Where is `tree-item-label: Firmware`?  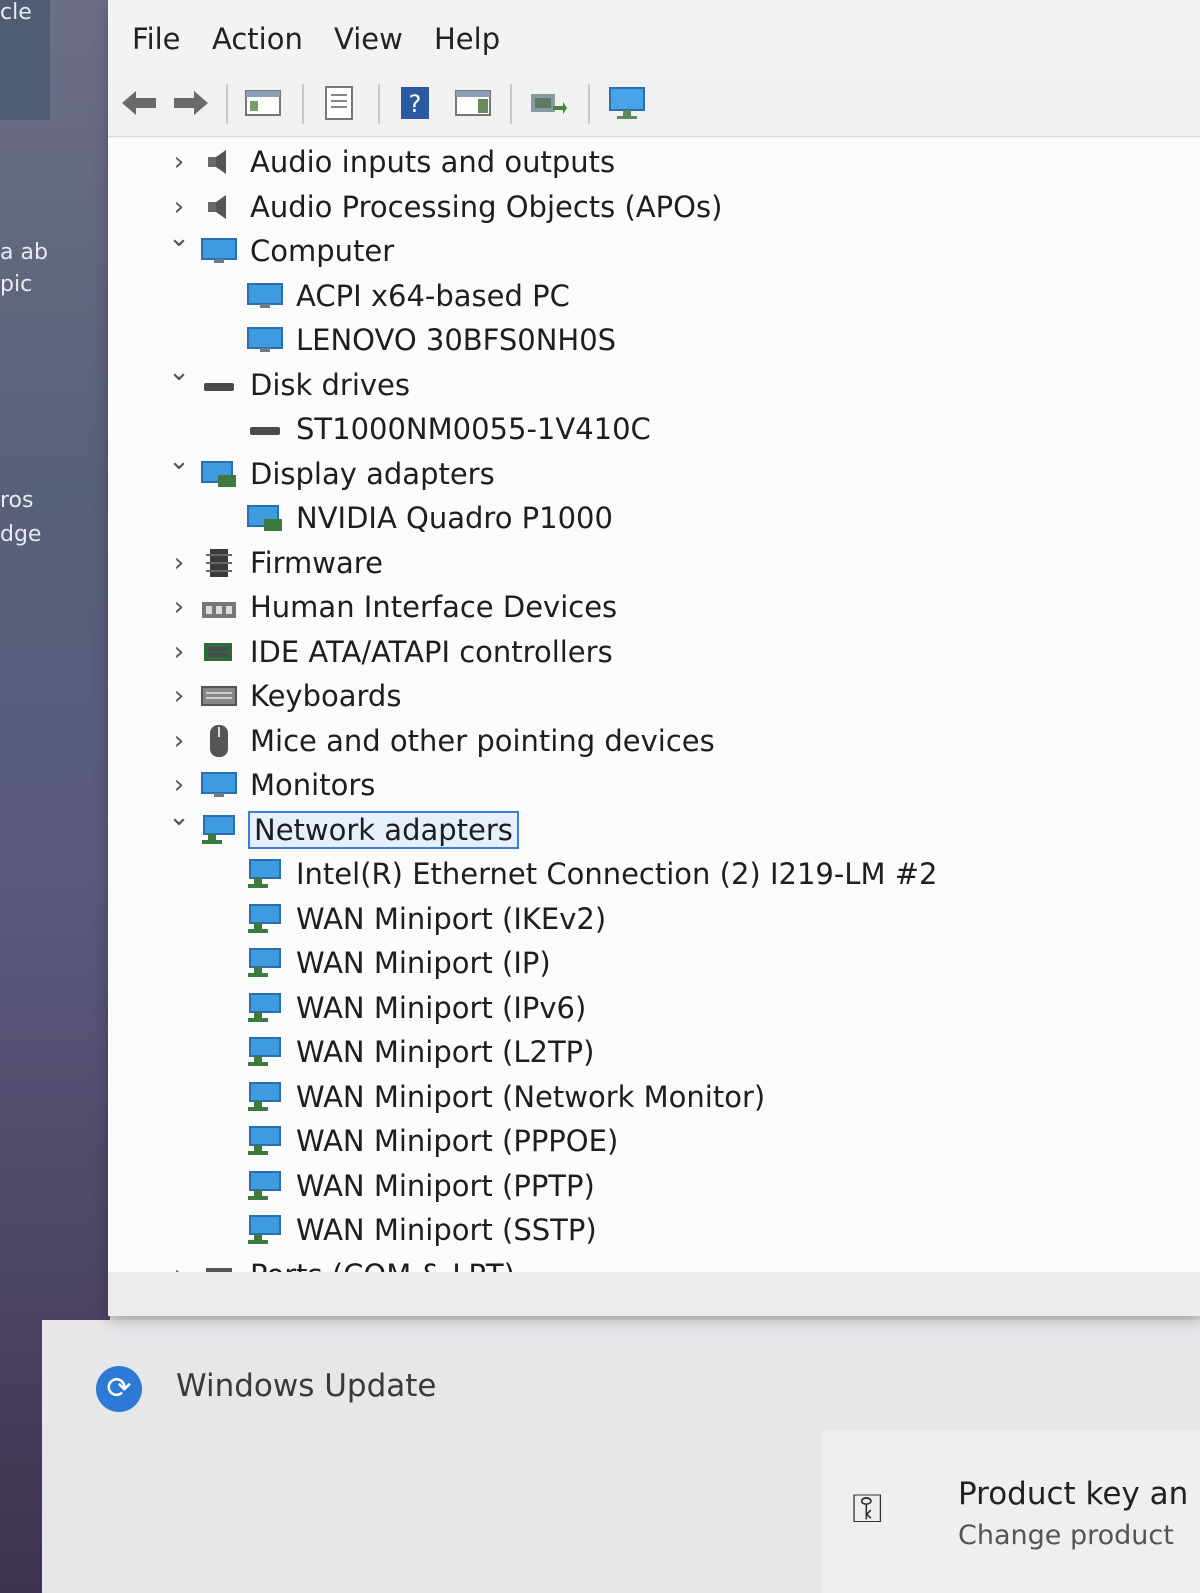 tree-item-label: Firmware is located at coordinates (316, 563).